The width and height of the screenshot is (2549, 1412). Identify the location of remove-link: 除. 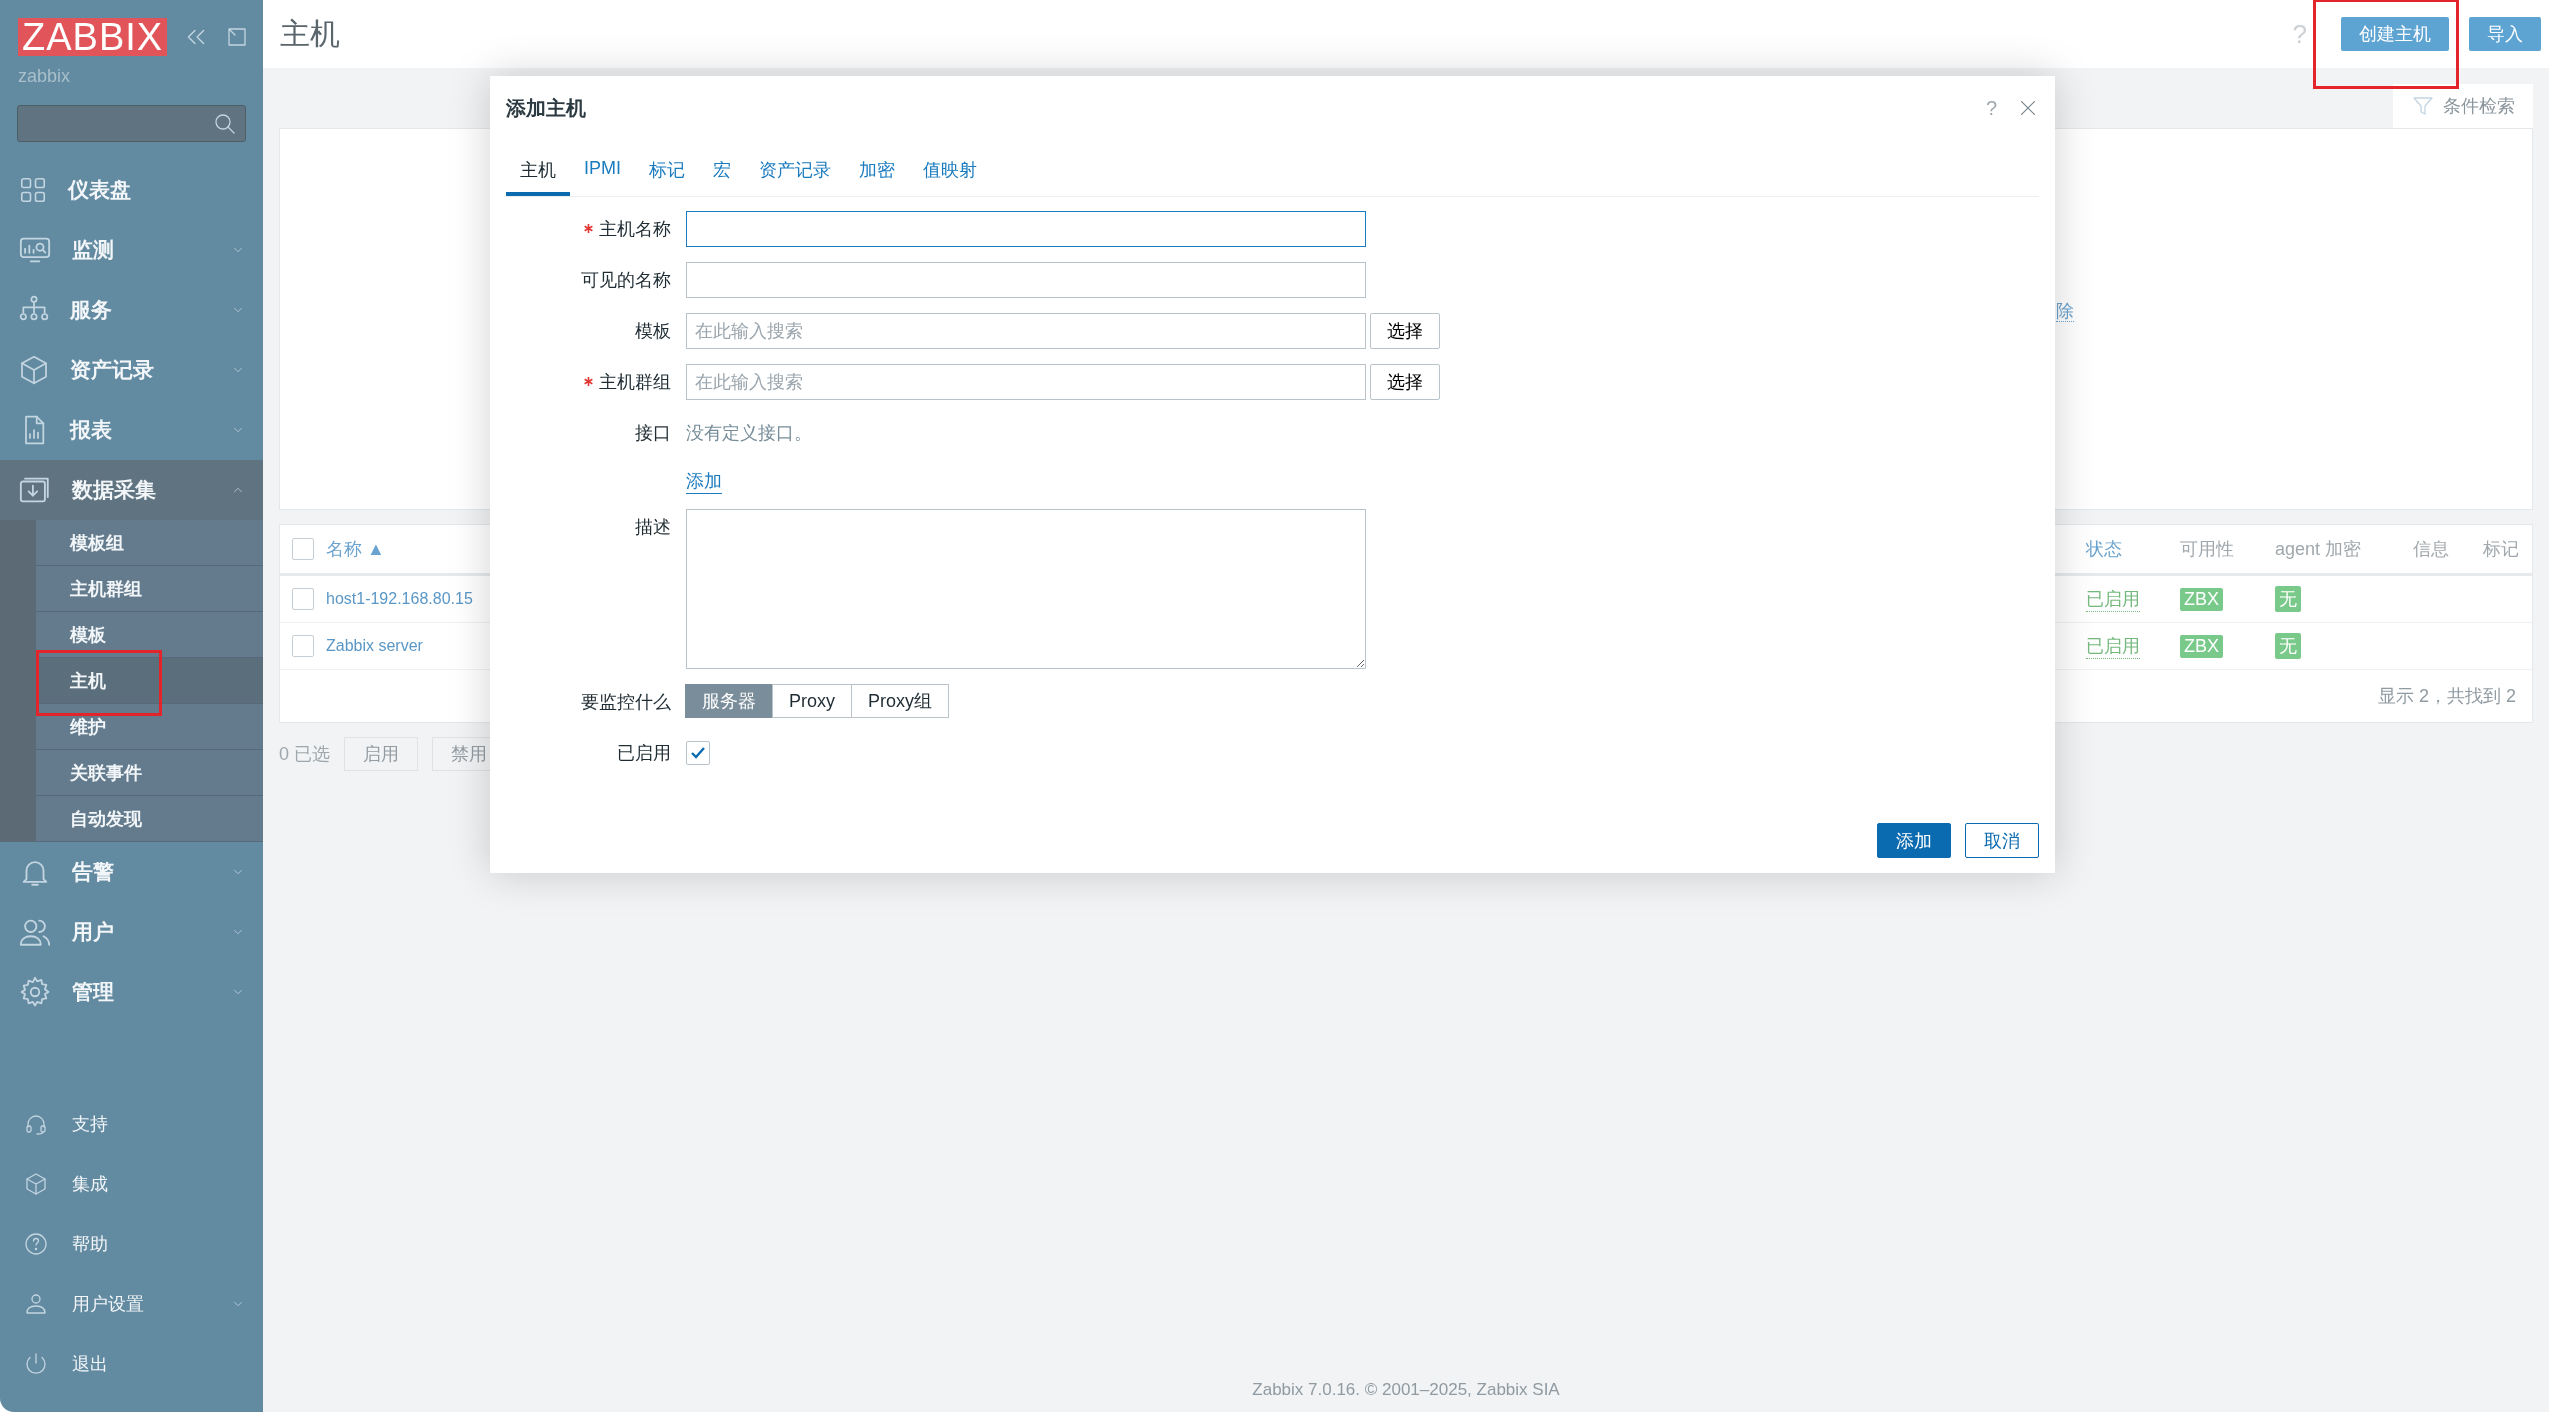
(2065, 311).